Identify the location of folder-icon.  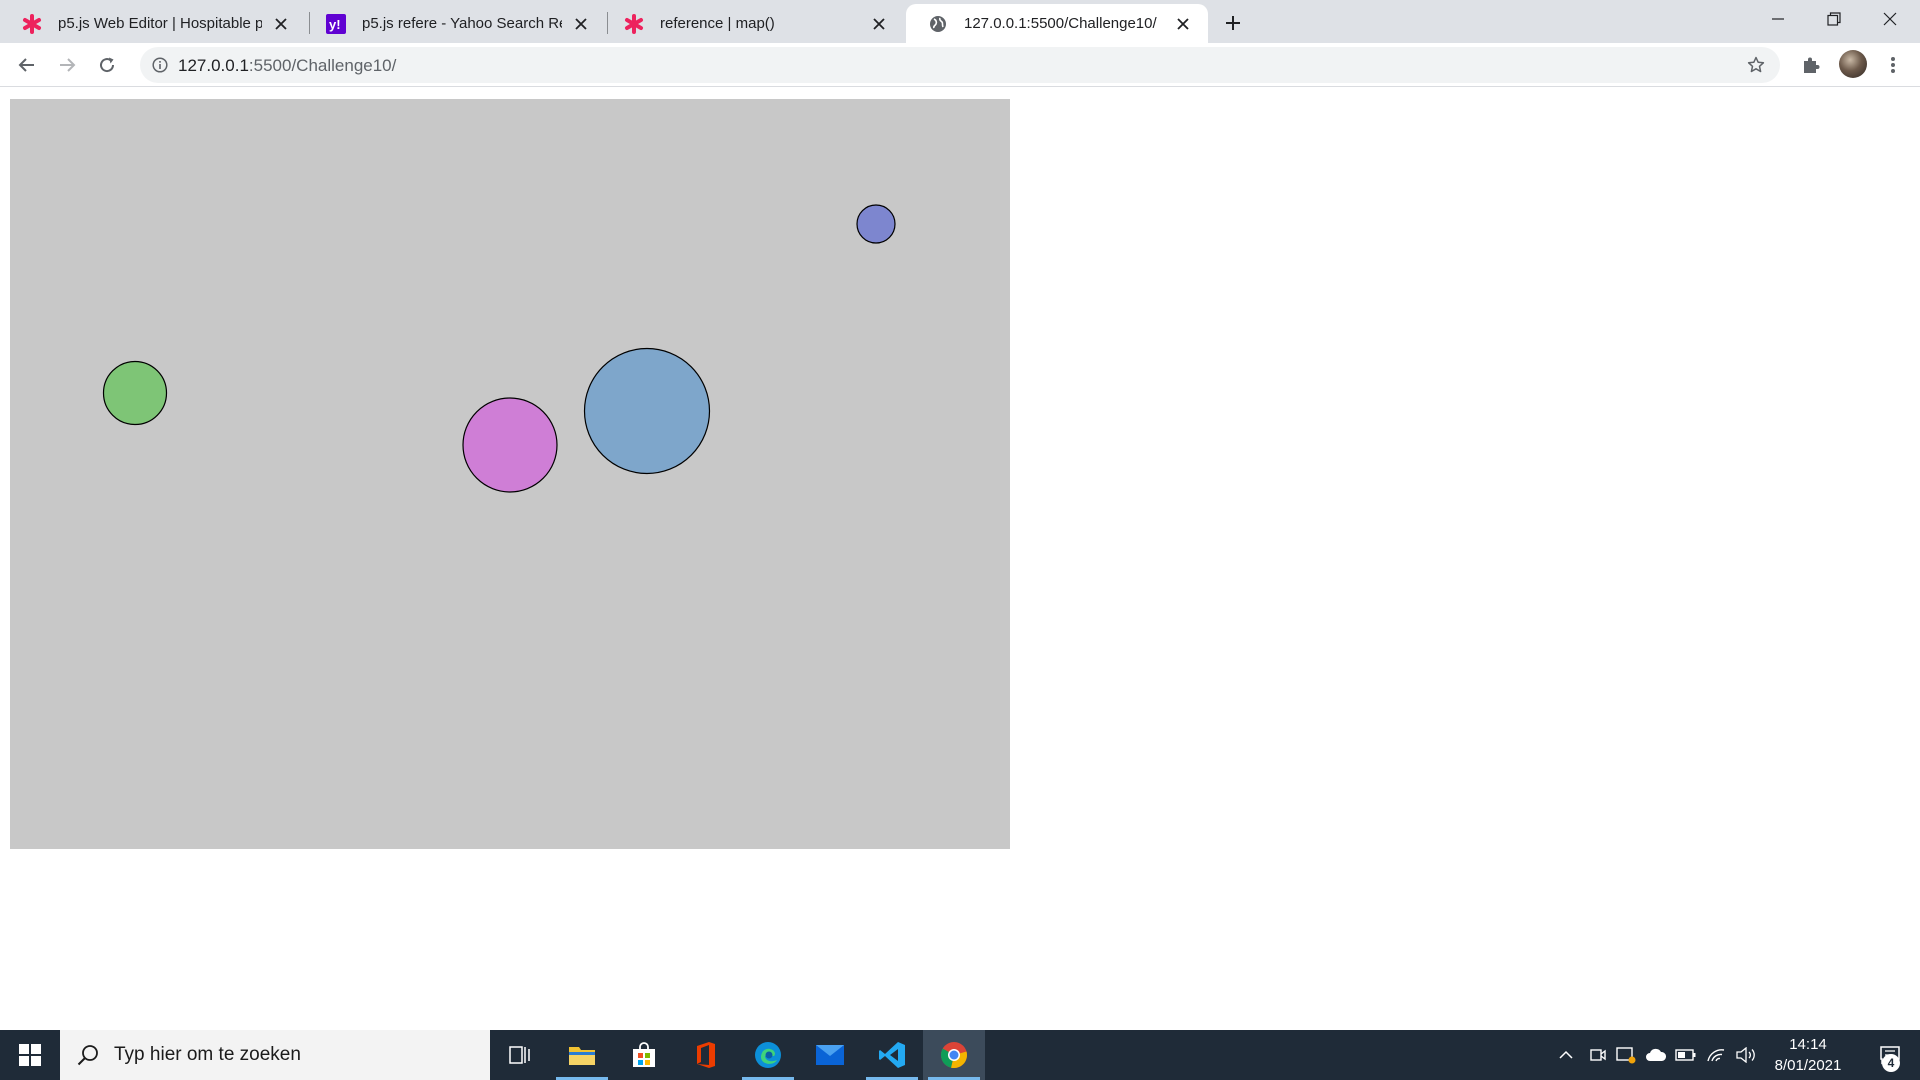
(582, 1056).